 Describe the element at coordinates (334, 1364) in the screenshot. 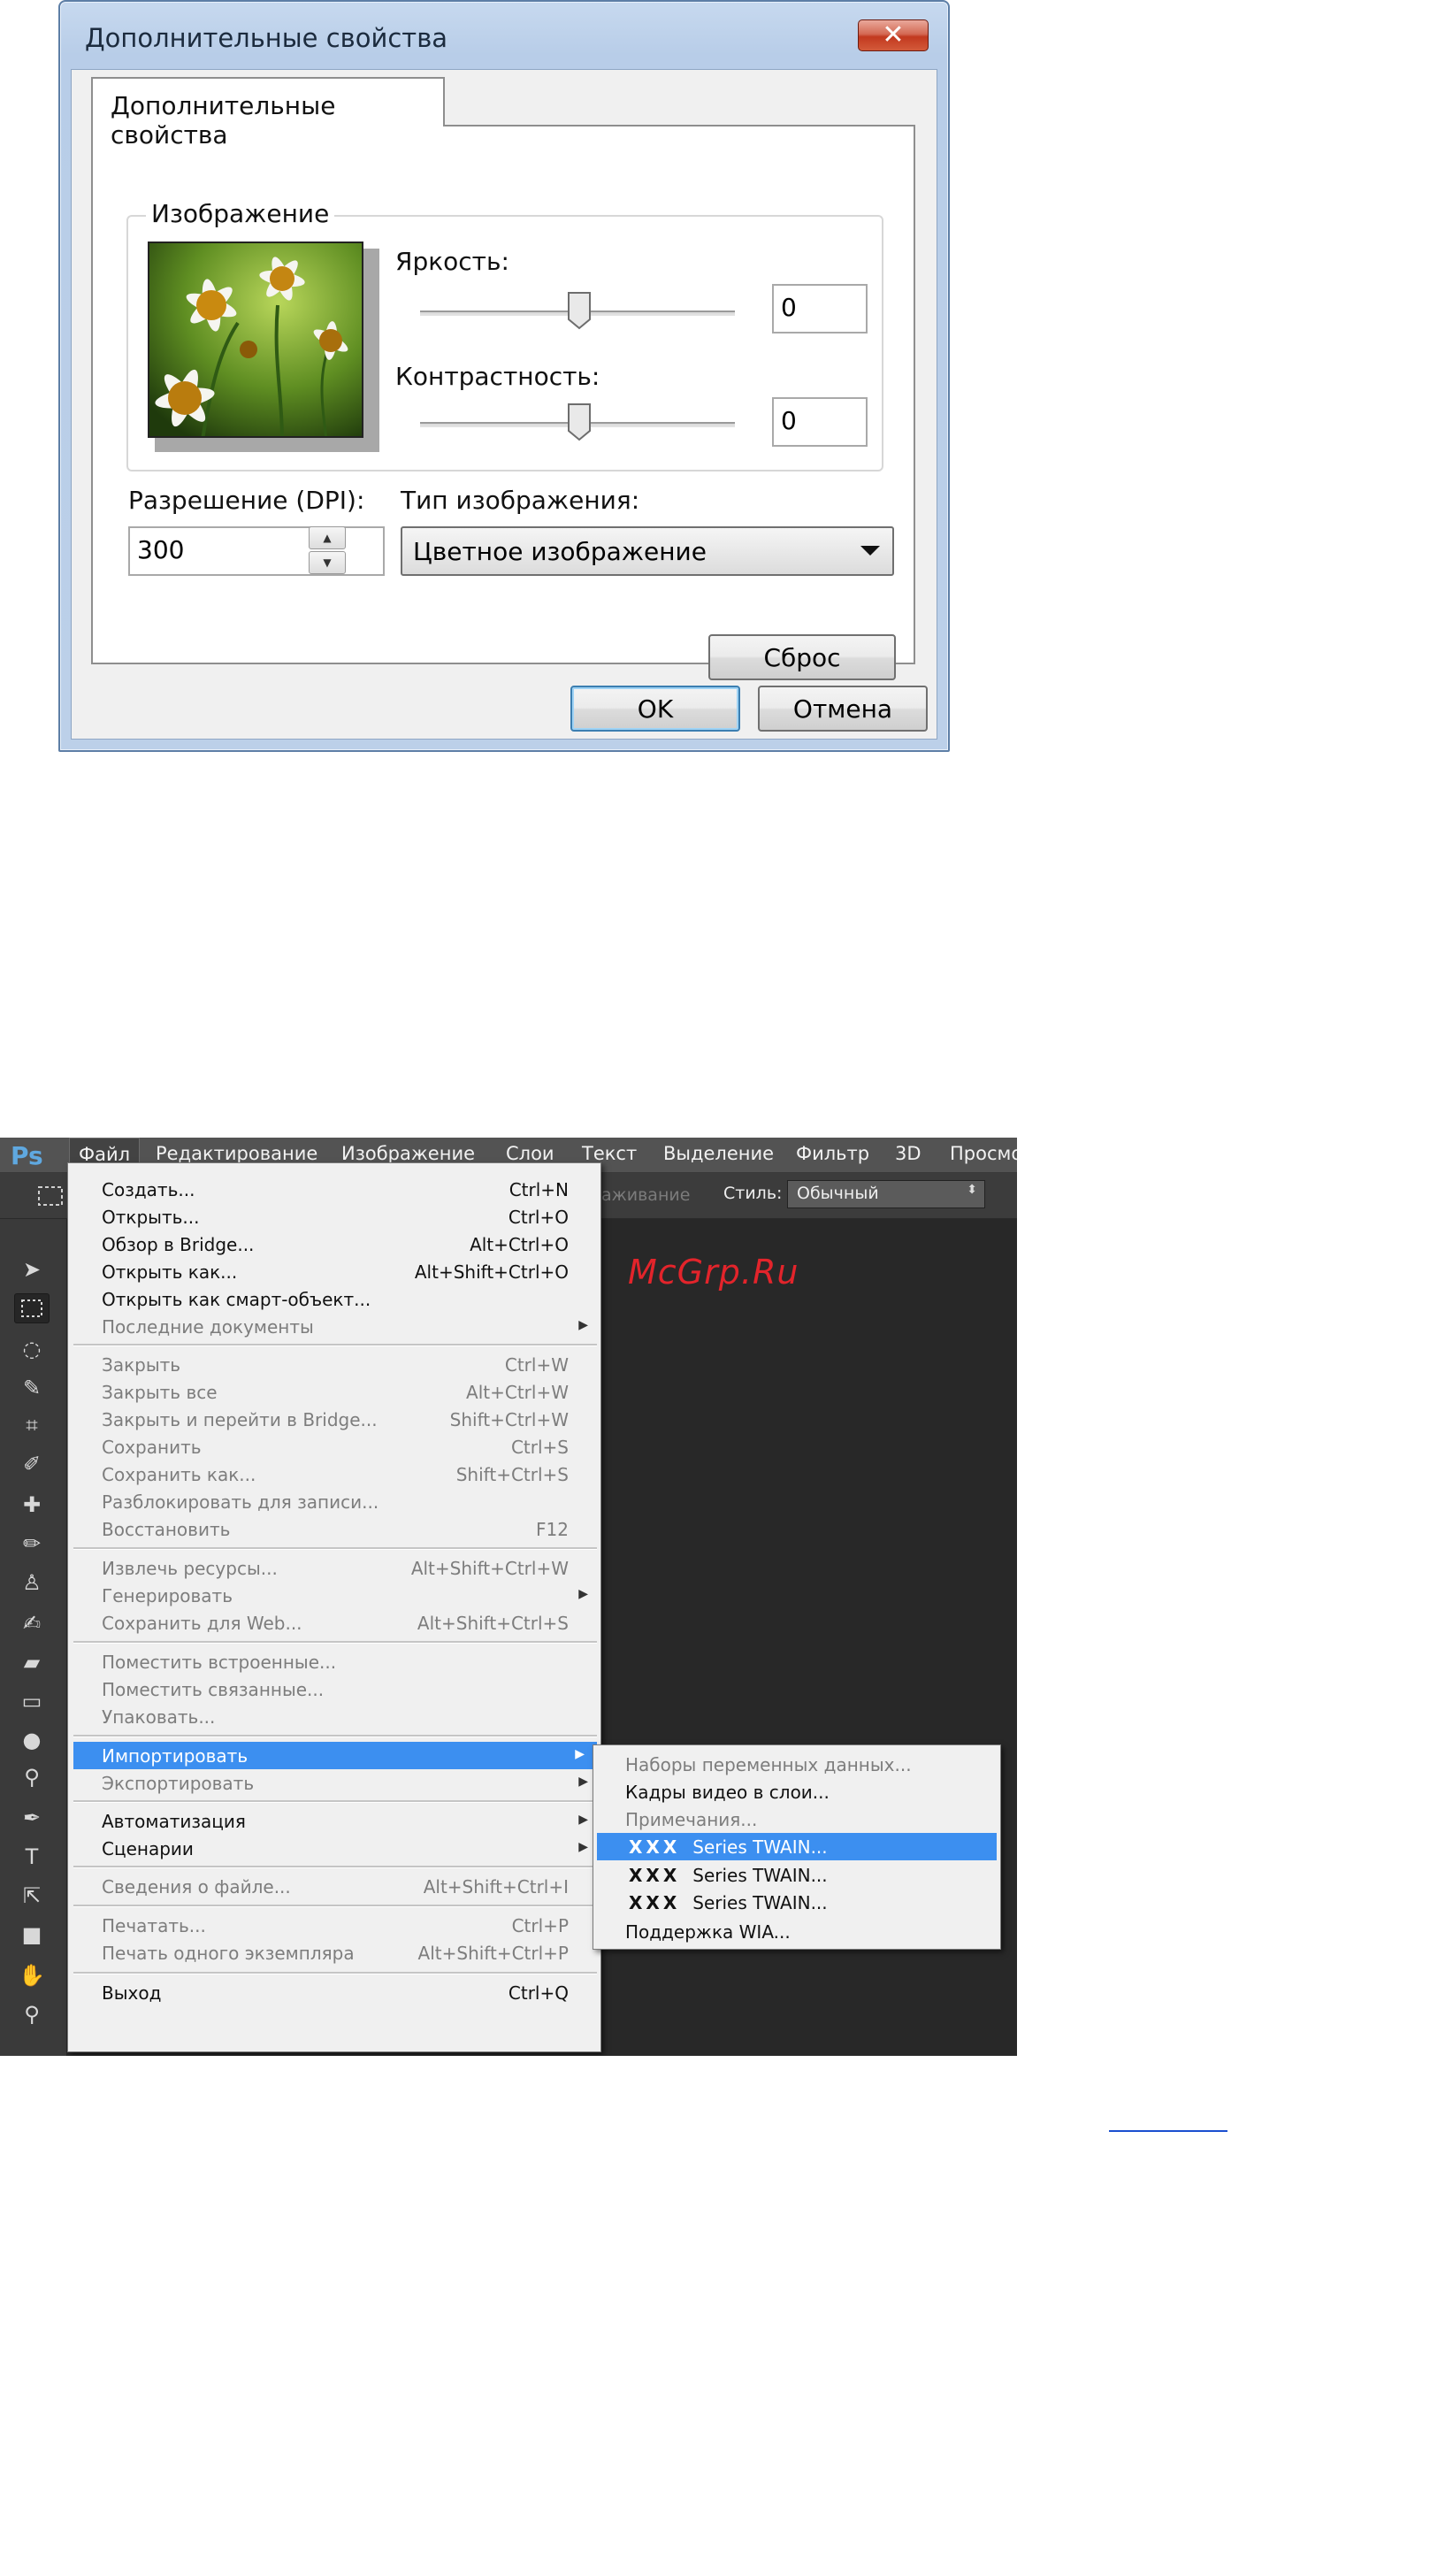

I see `menu-item-close: Закрыть Ctrl+W` at that location.